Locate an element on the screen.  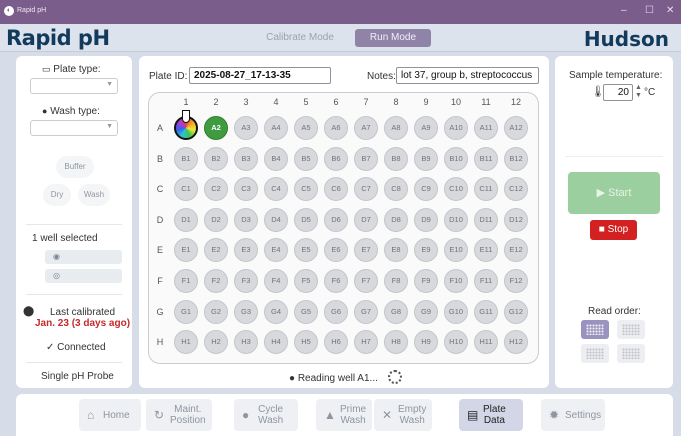
well-E1: E1 is located at coordinates (186, 250).